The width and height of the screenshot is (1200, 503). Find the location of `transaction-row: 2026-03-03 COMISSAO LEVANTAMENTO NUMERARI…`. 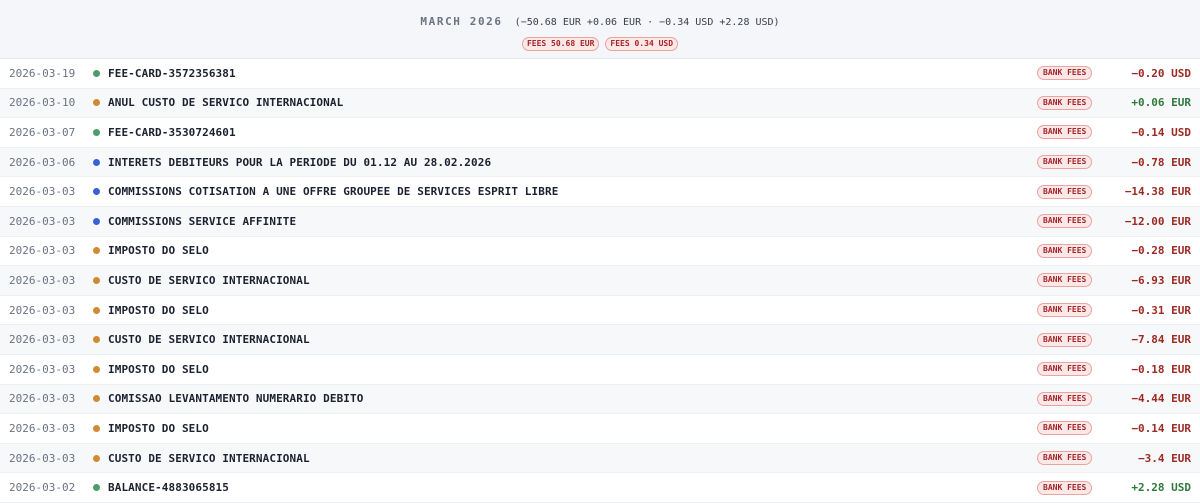

transaction-row: 2026-03-03 COMISSAO LEVANTAMENTO NUMERARI… is located at coordinates (600, 399).